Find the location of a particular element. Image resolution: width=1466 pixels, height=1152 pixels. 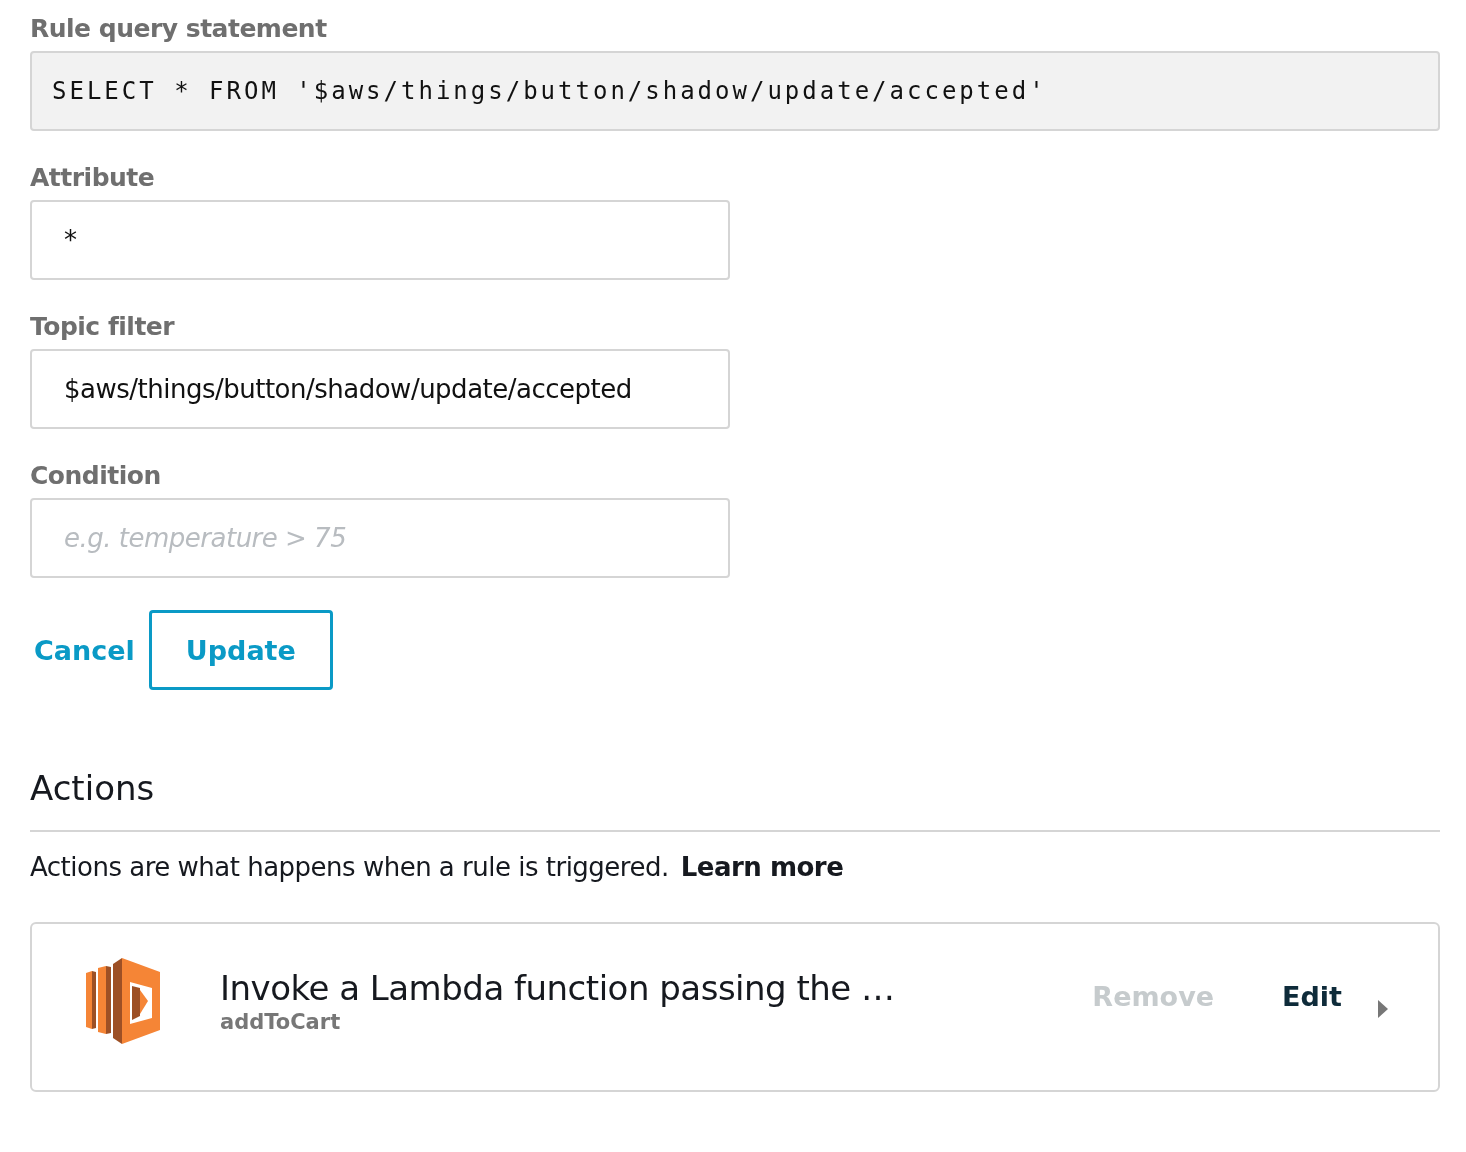

query-statement-box: SELECT * FROM '$aws/things/button/shadow/update/accepted' is located at coordinates (735, 91).